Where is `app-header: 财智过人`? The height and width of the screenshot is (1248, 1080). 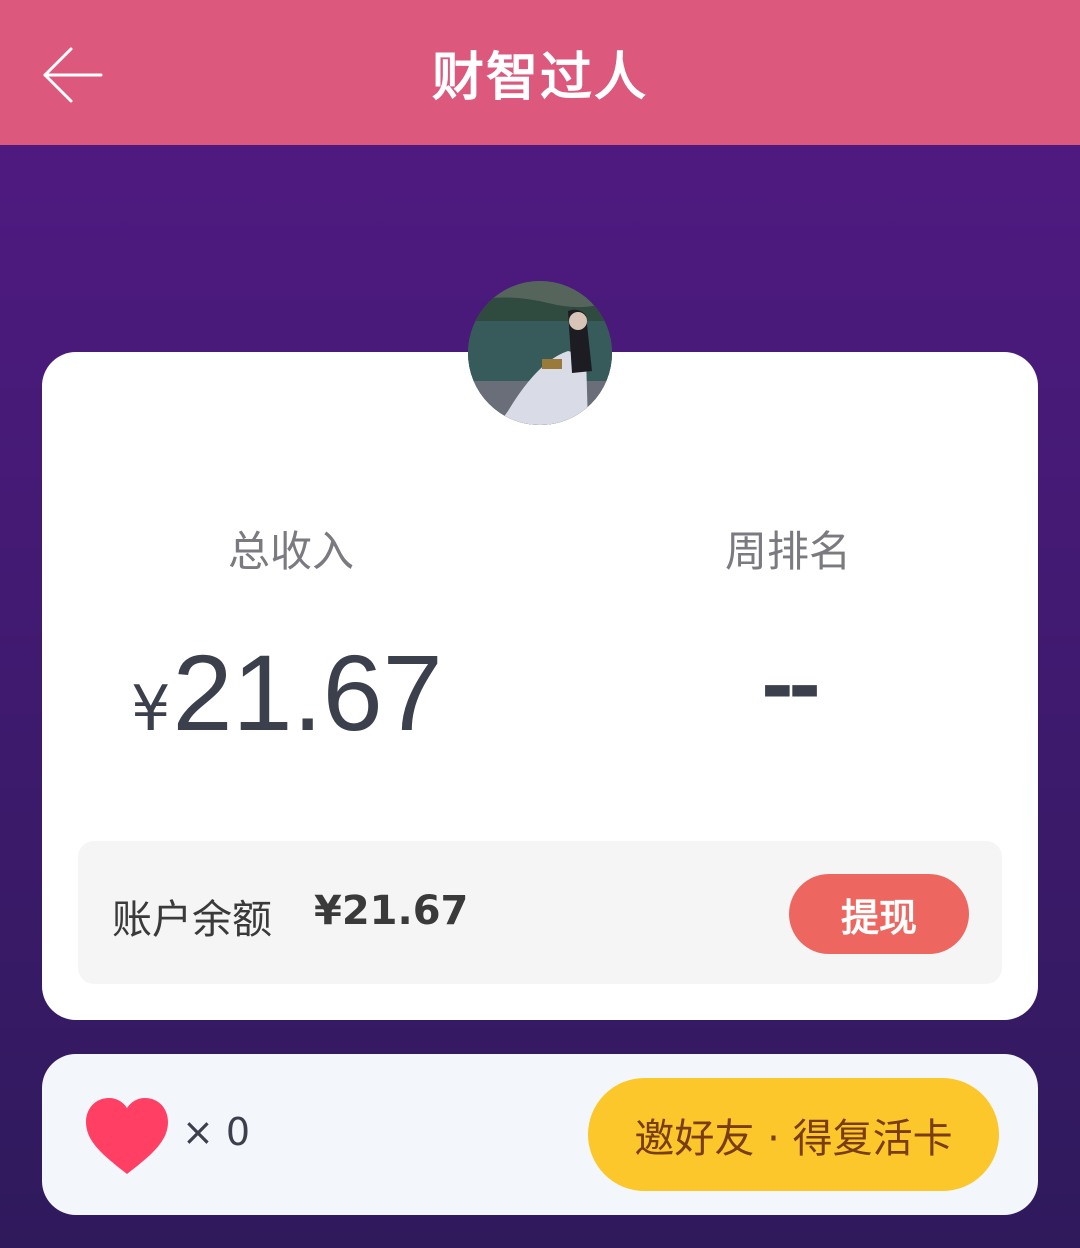
app-header: 财智过人 is located at coordinates (540, 72).